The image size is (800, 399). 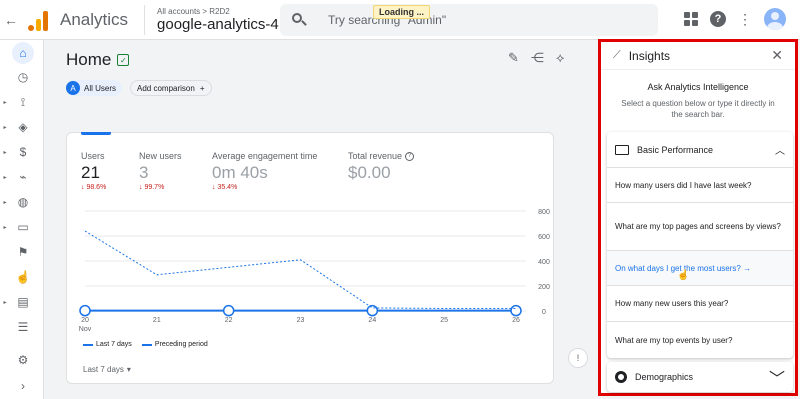 I want to click on question-item: How many users did I have last week?, so click(x=700, y=185).